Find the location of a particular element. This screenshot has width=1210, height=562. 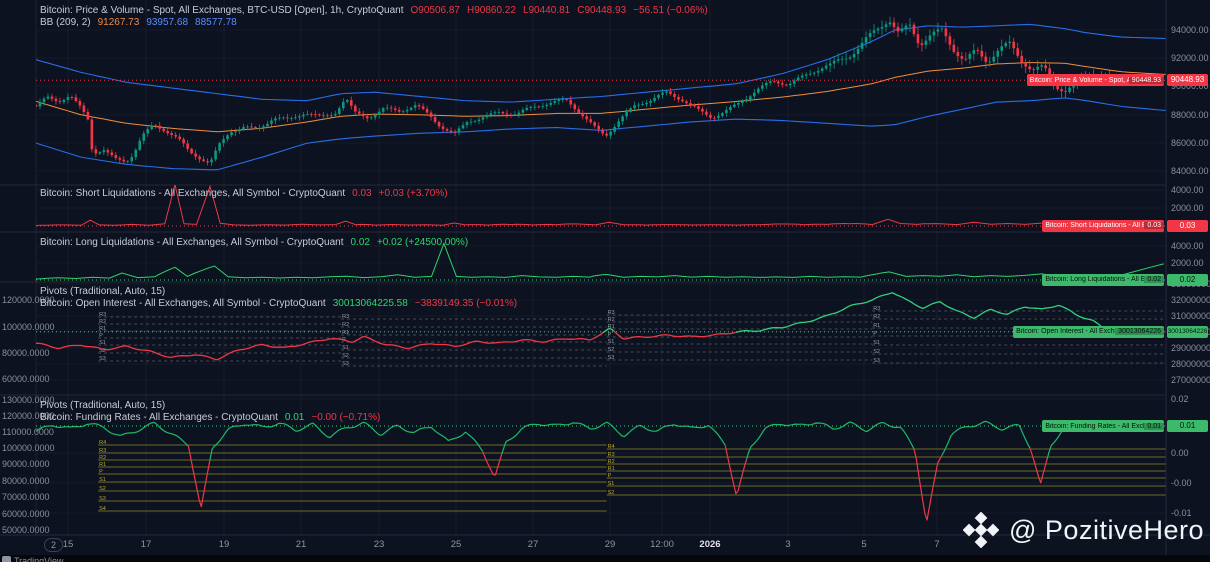

left-axis-tick: 100000.0000 is located at coordinates (28, 448).